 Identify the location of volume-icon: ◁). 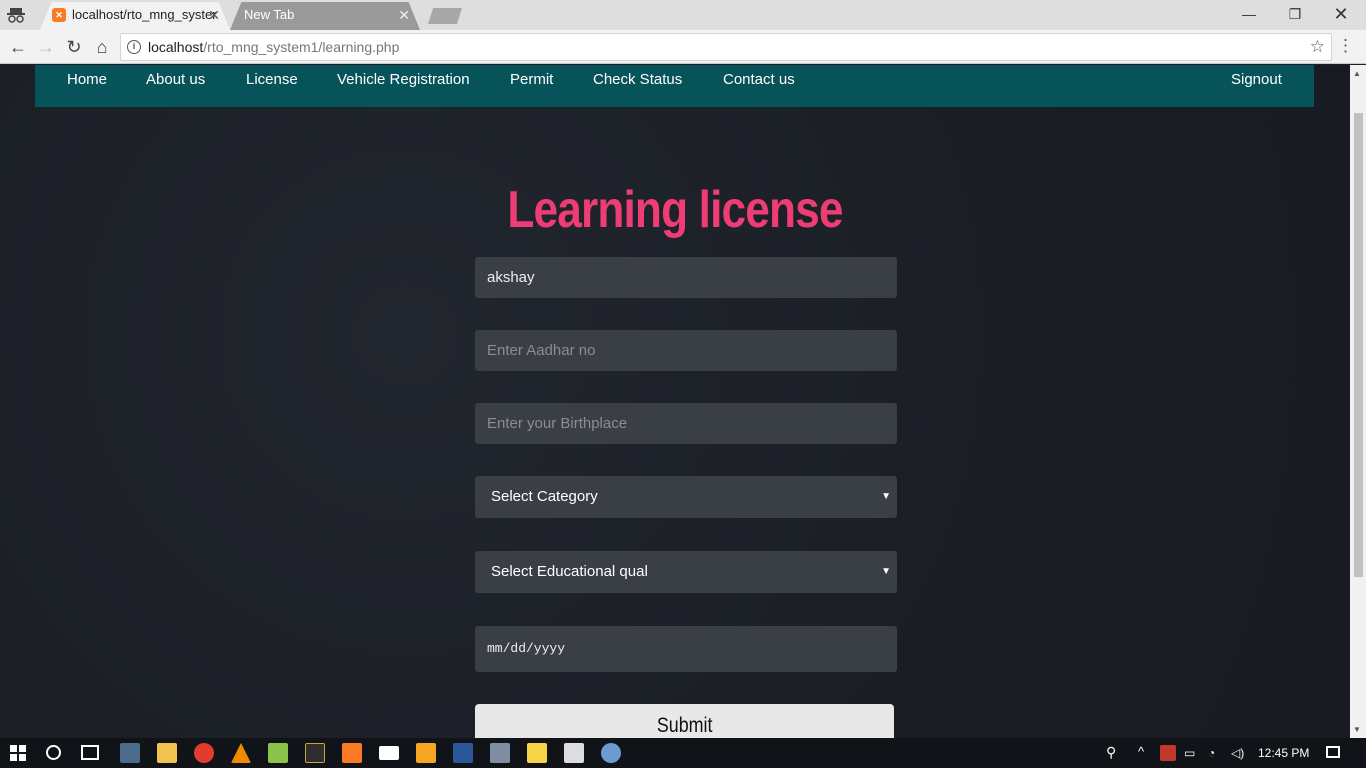
(1237, 753).